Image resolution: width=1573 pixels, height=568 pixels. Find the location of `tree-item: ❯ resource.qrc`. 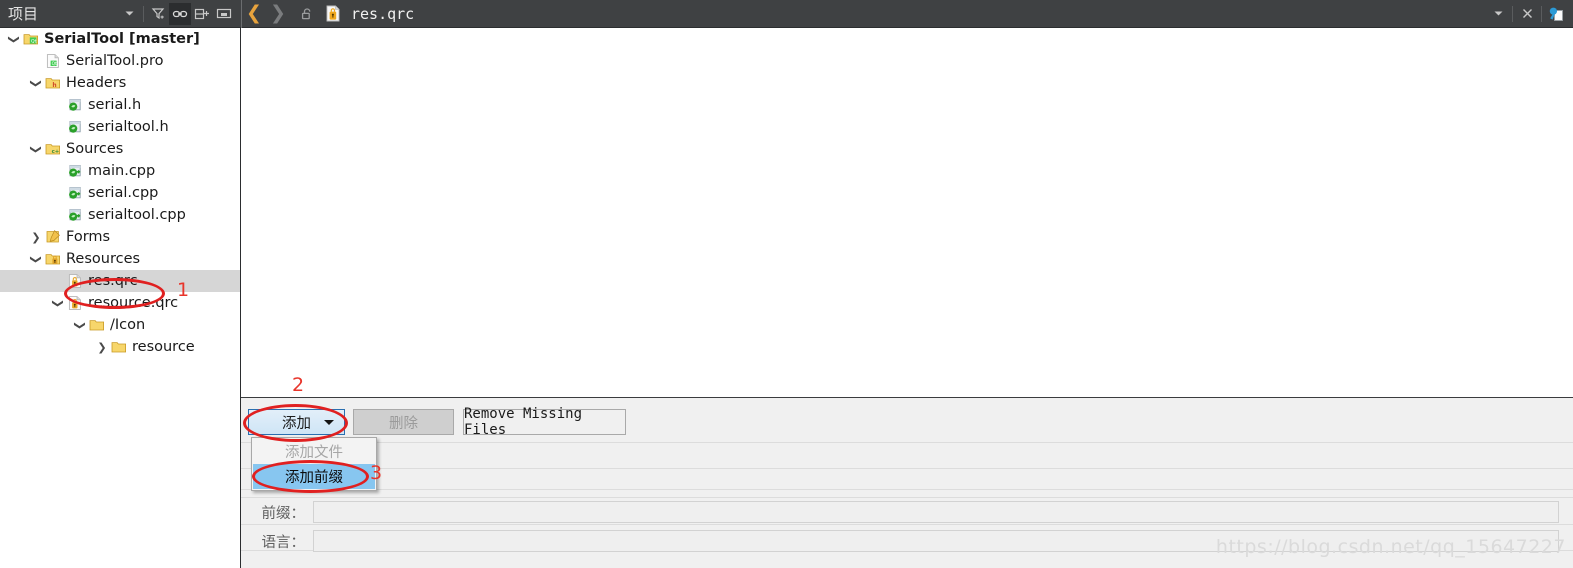

tree-item: ❯ resource.qrc is located at coordinates (120, 303).